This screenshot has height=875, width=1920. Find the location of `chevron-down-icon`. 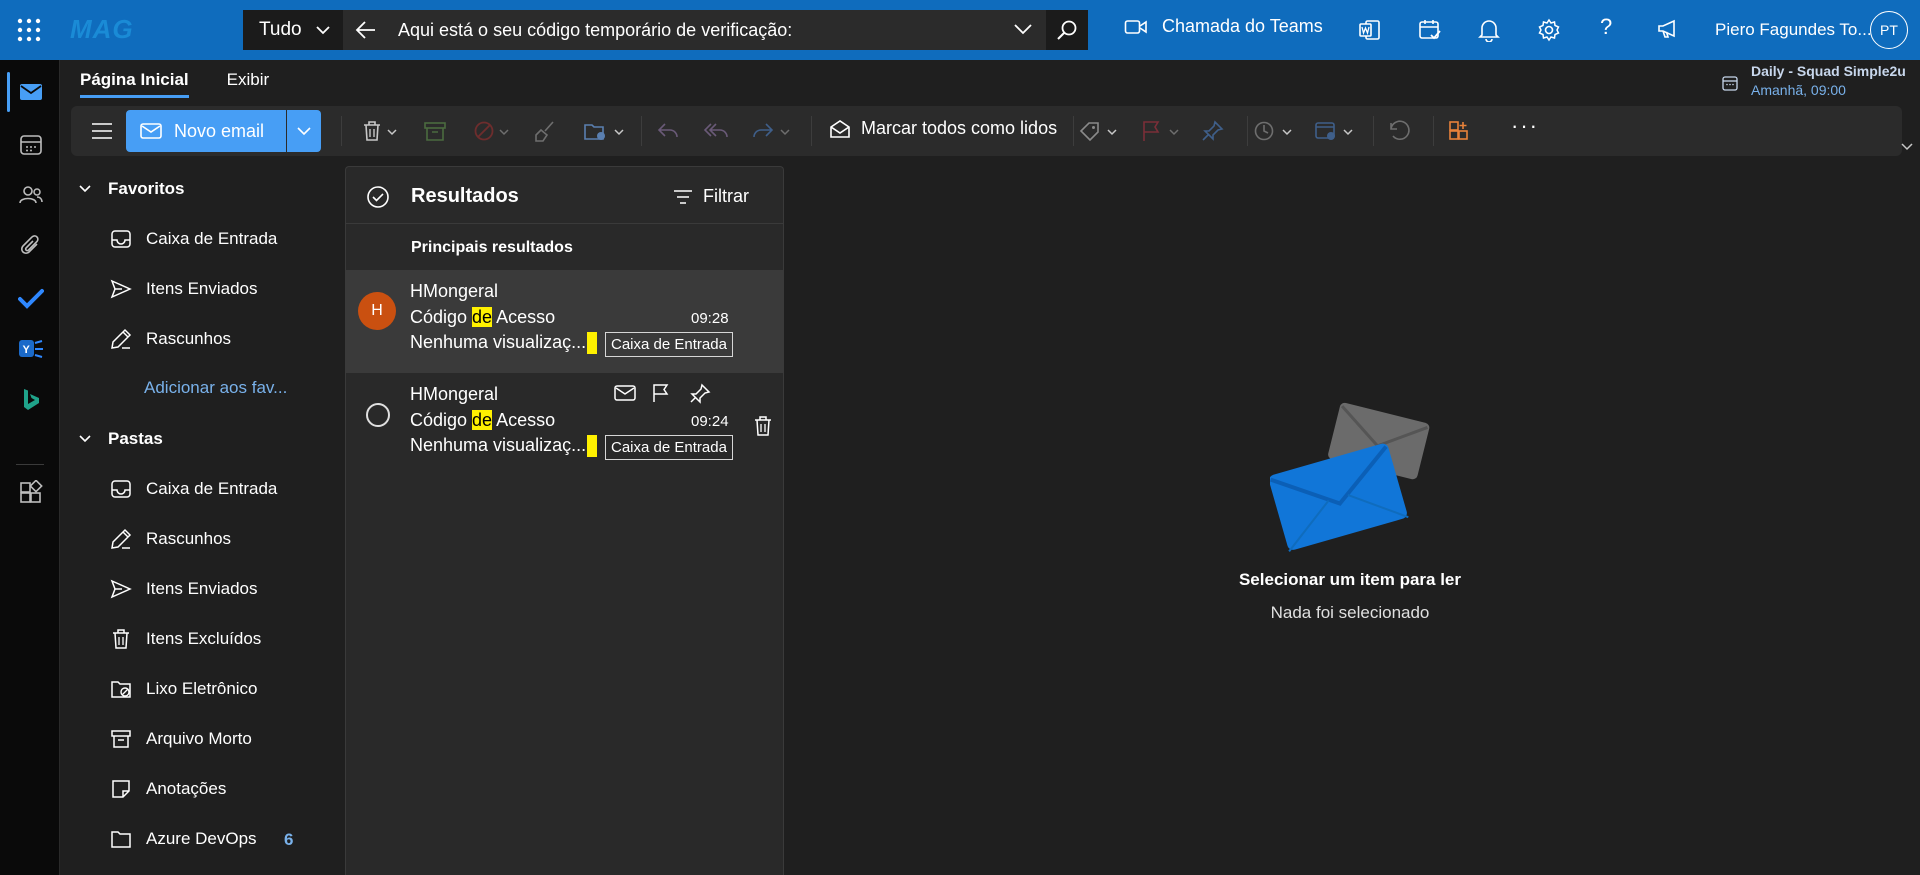

chevron-down-icon is located at coordinates (85, 189).